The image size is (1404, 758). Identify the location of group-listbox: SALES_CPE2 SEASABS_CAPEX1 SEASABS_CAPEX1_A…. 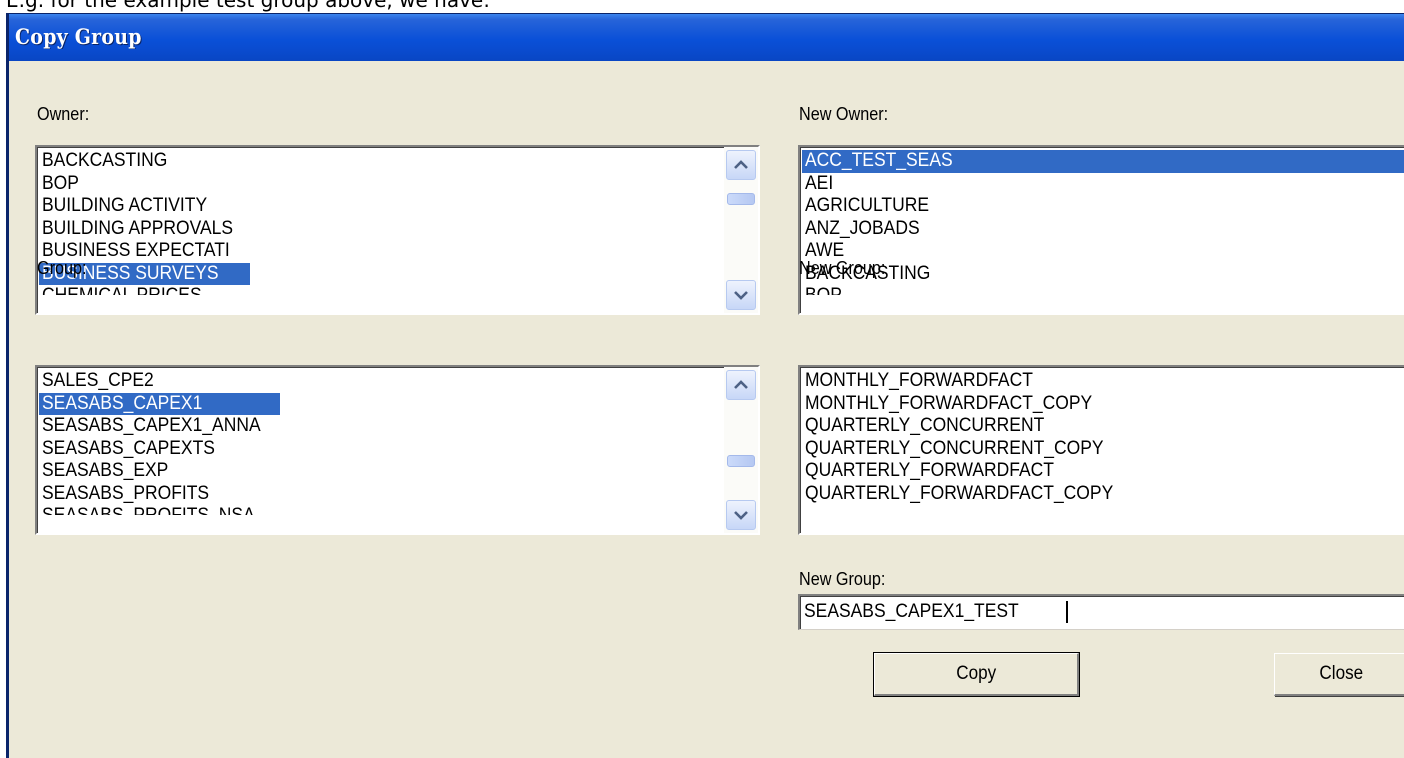
(397, 450).